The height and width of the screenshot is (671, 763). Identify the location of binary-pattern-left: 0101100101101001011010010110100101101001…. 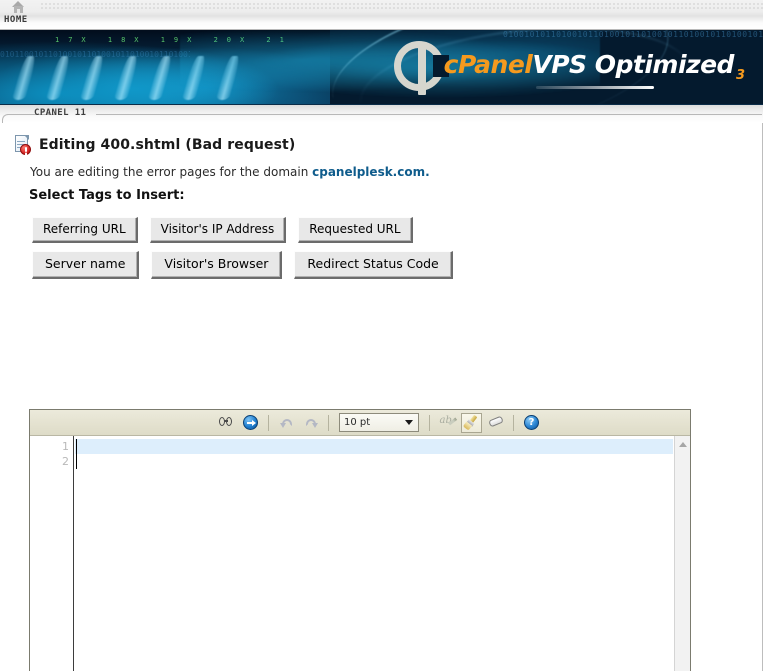
(95, 54).